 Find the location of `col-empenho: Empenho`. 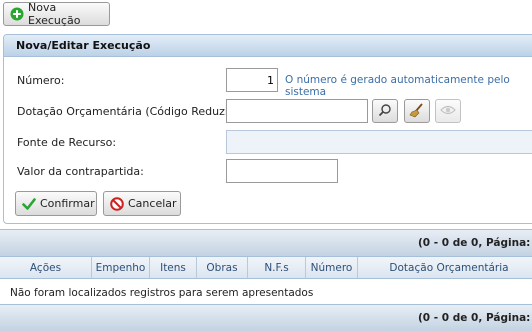

col-empenho: Empenho is located at coordinates (121, 268).